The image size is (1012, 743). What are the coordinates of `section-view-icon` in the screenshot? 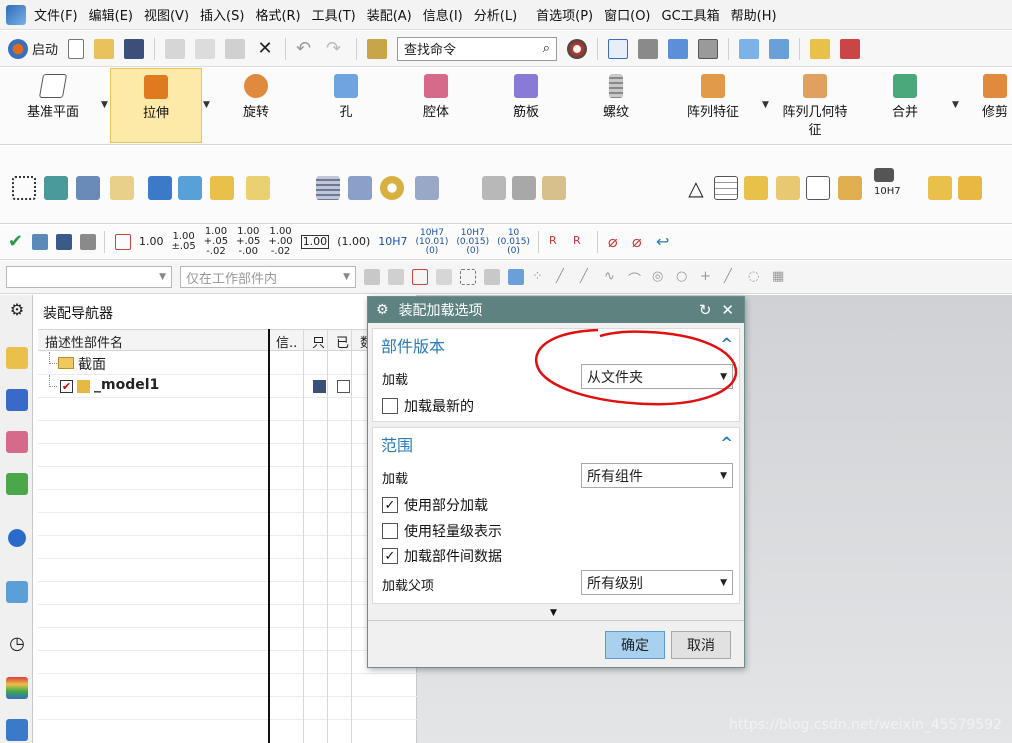 It's located at (749, 48).